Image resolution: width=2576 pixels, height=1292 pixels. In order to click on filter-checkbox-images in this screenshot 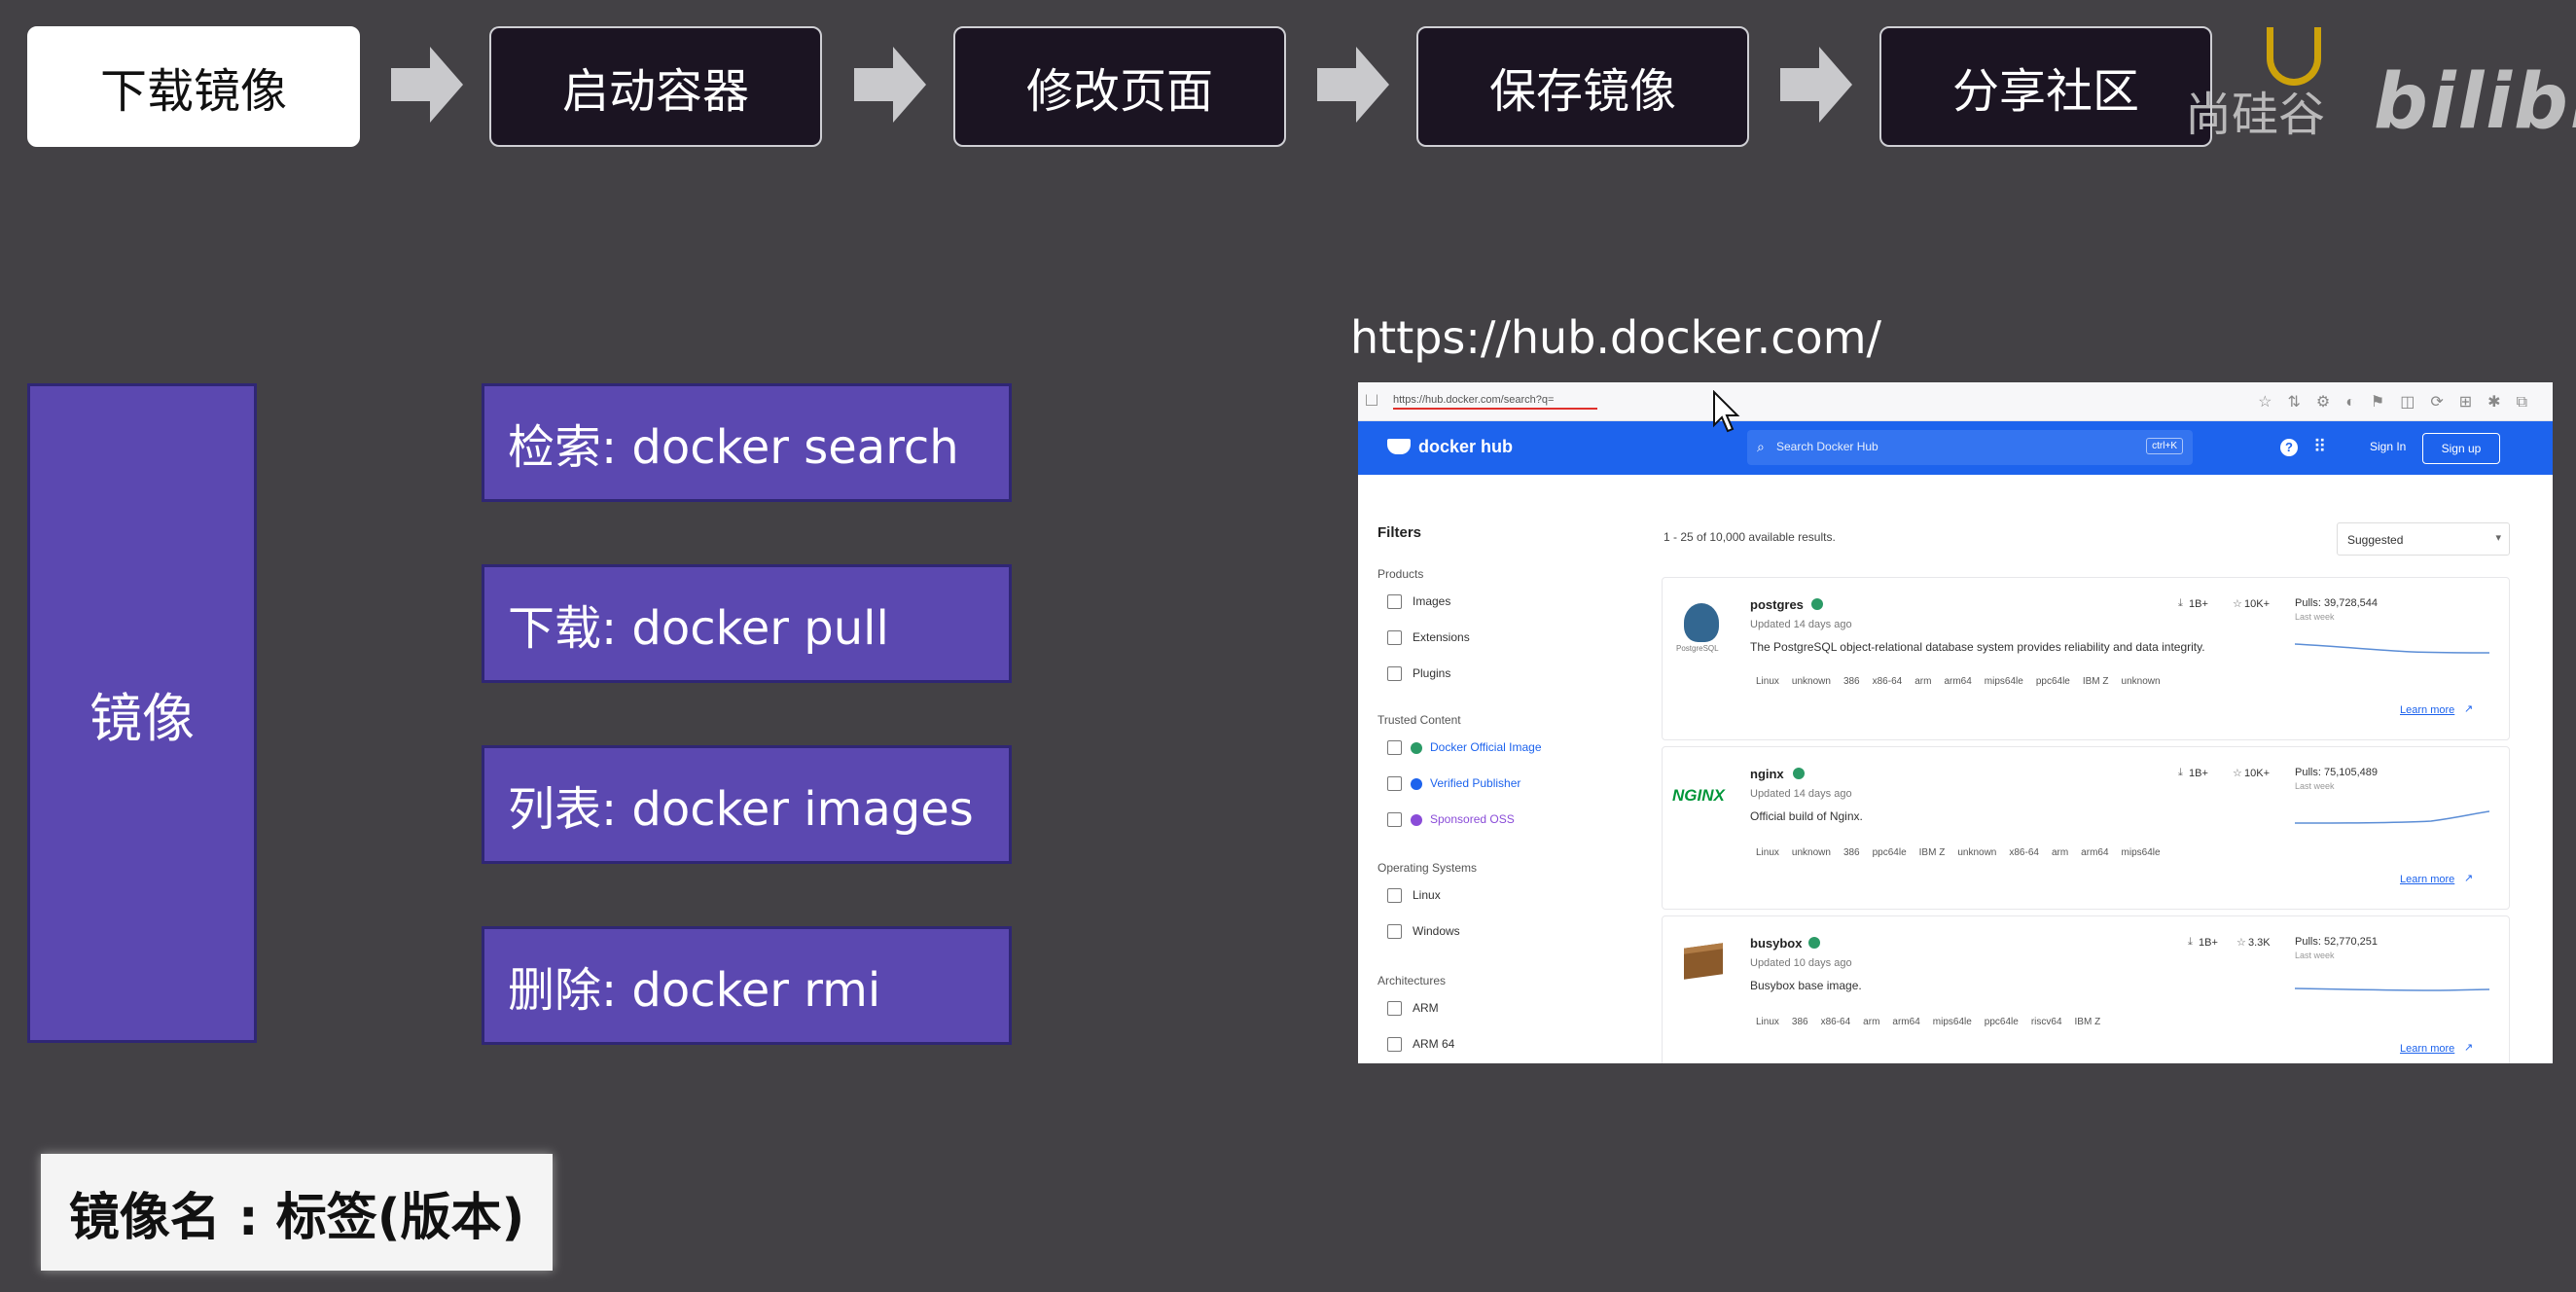, I will do `click(1394, 601)`.